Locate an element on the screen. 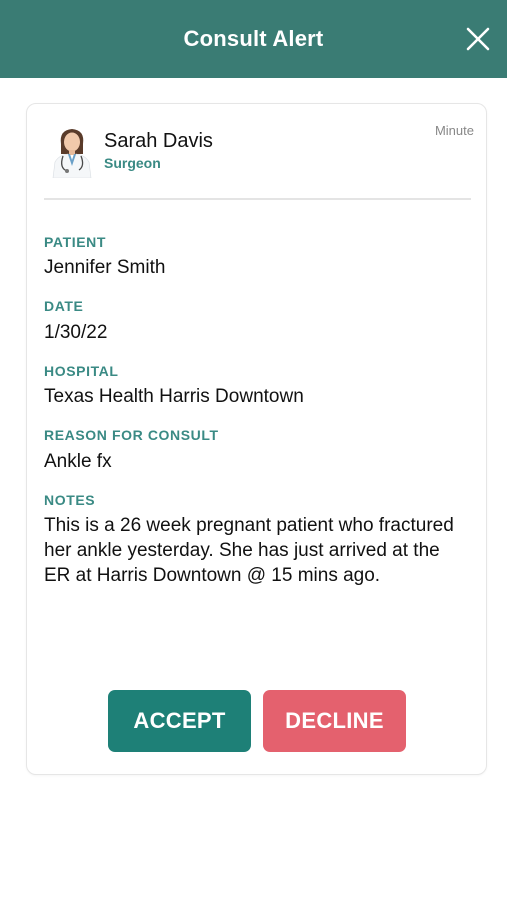 This screenshot has height=900, width=507. page-title: Consult Alert is located at coordinates (253, 38).